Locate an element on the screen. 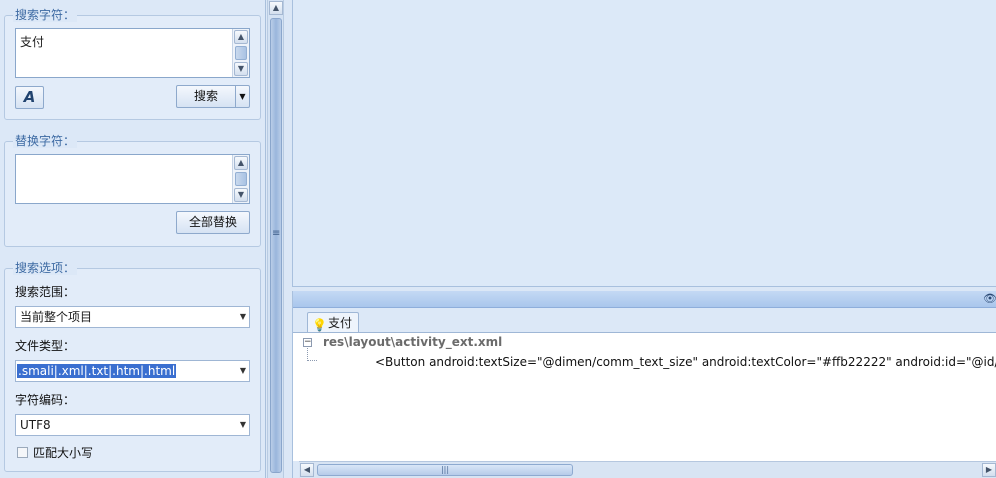 The image size is (996, 478). thumb-grip-icon: ||| is located at coordinates (445, 469).